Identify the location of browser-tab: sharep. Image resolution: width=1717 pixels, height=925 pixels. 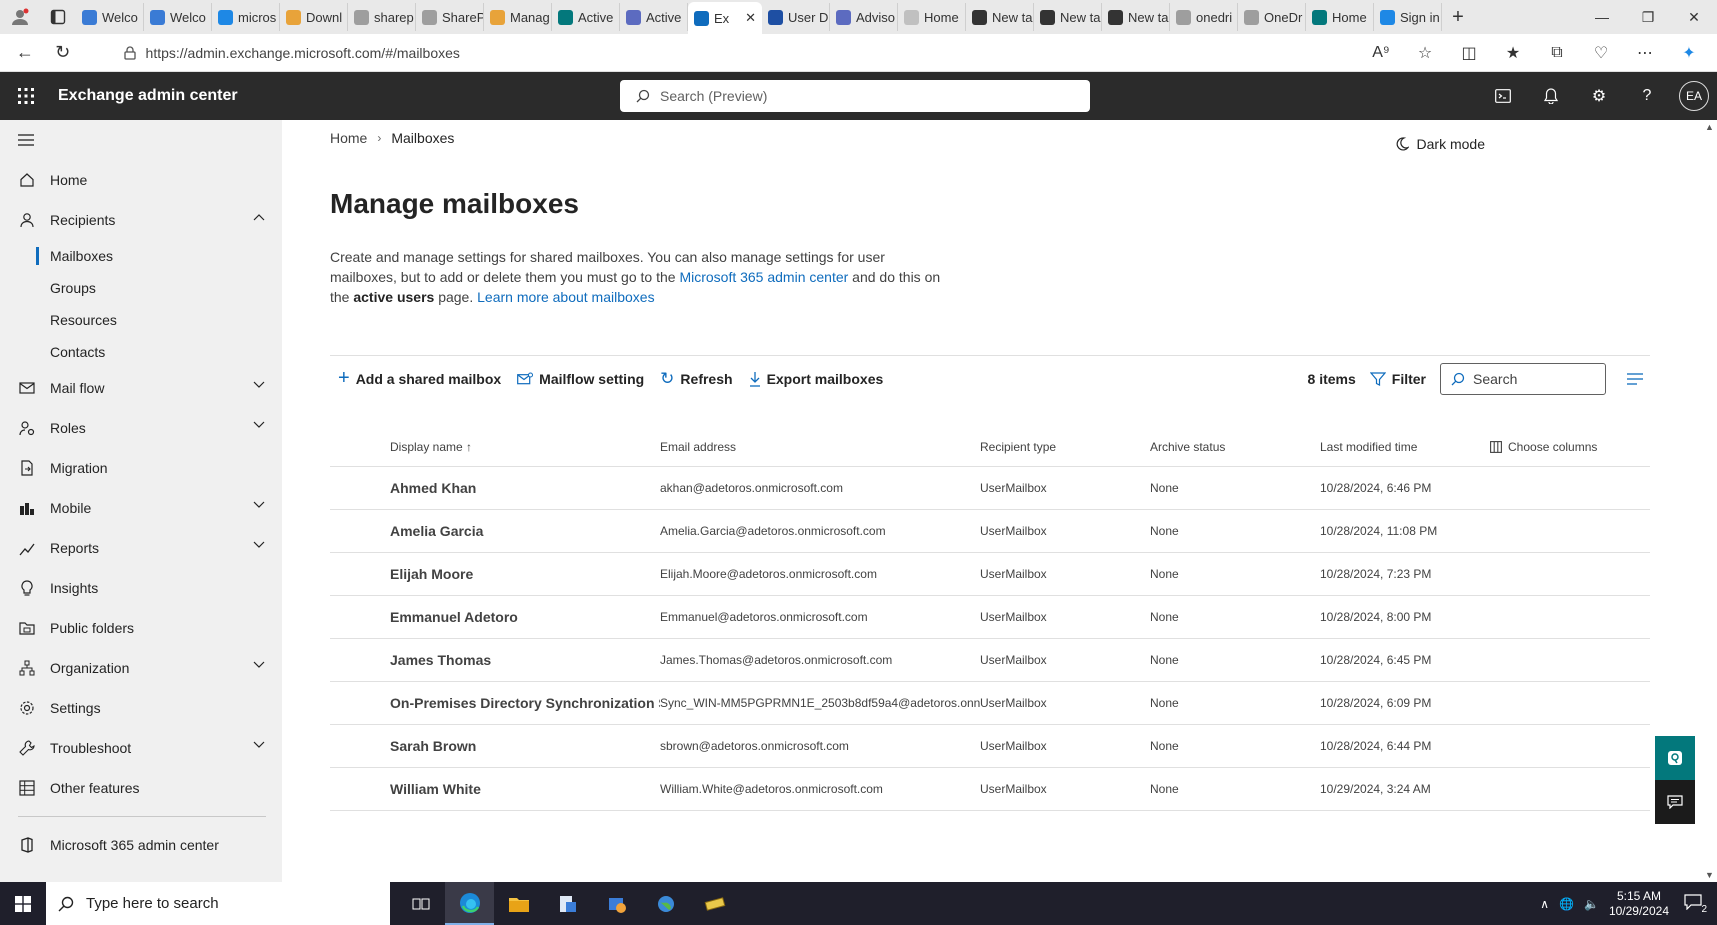
(382, 17).